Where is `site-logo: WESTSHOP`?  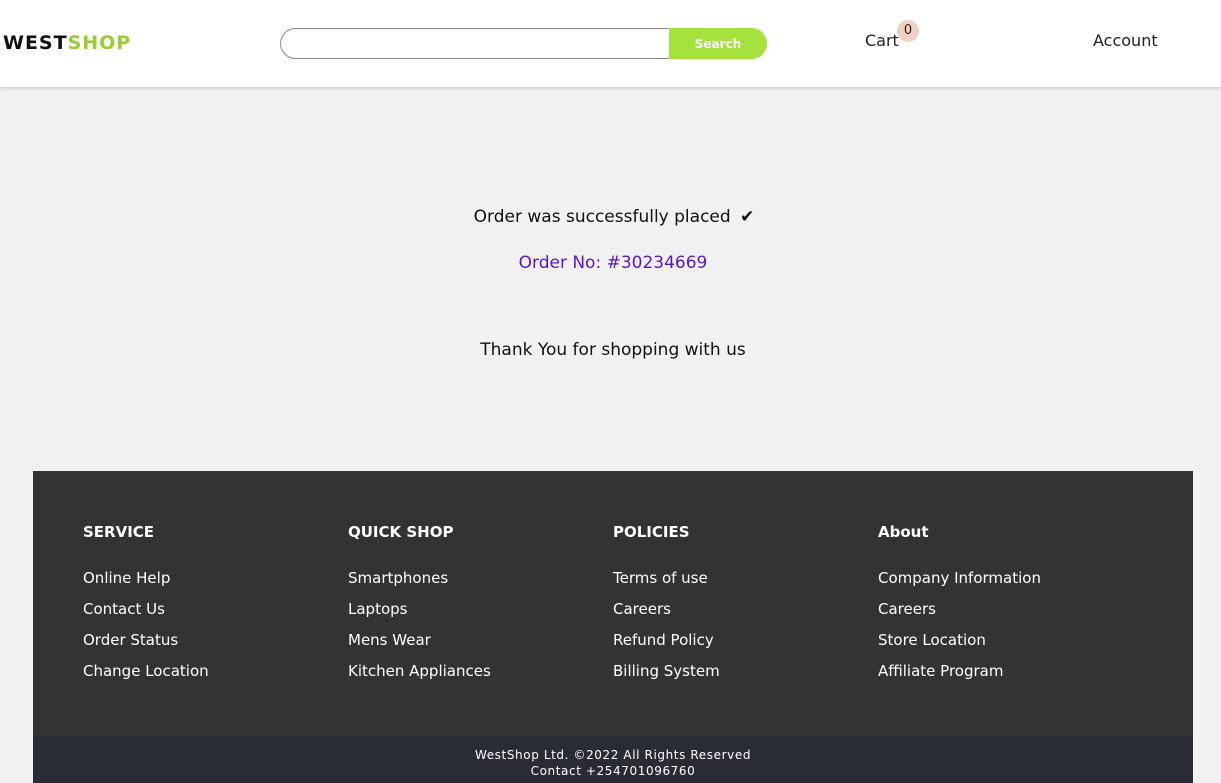 site-logo: WESTSHOP is located at coordinates (67, 43).